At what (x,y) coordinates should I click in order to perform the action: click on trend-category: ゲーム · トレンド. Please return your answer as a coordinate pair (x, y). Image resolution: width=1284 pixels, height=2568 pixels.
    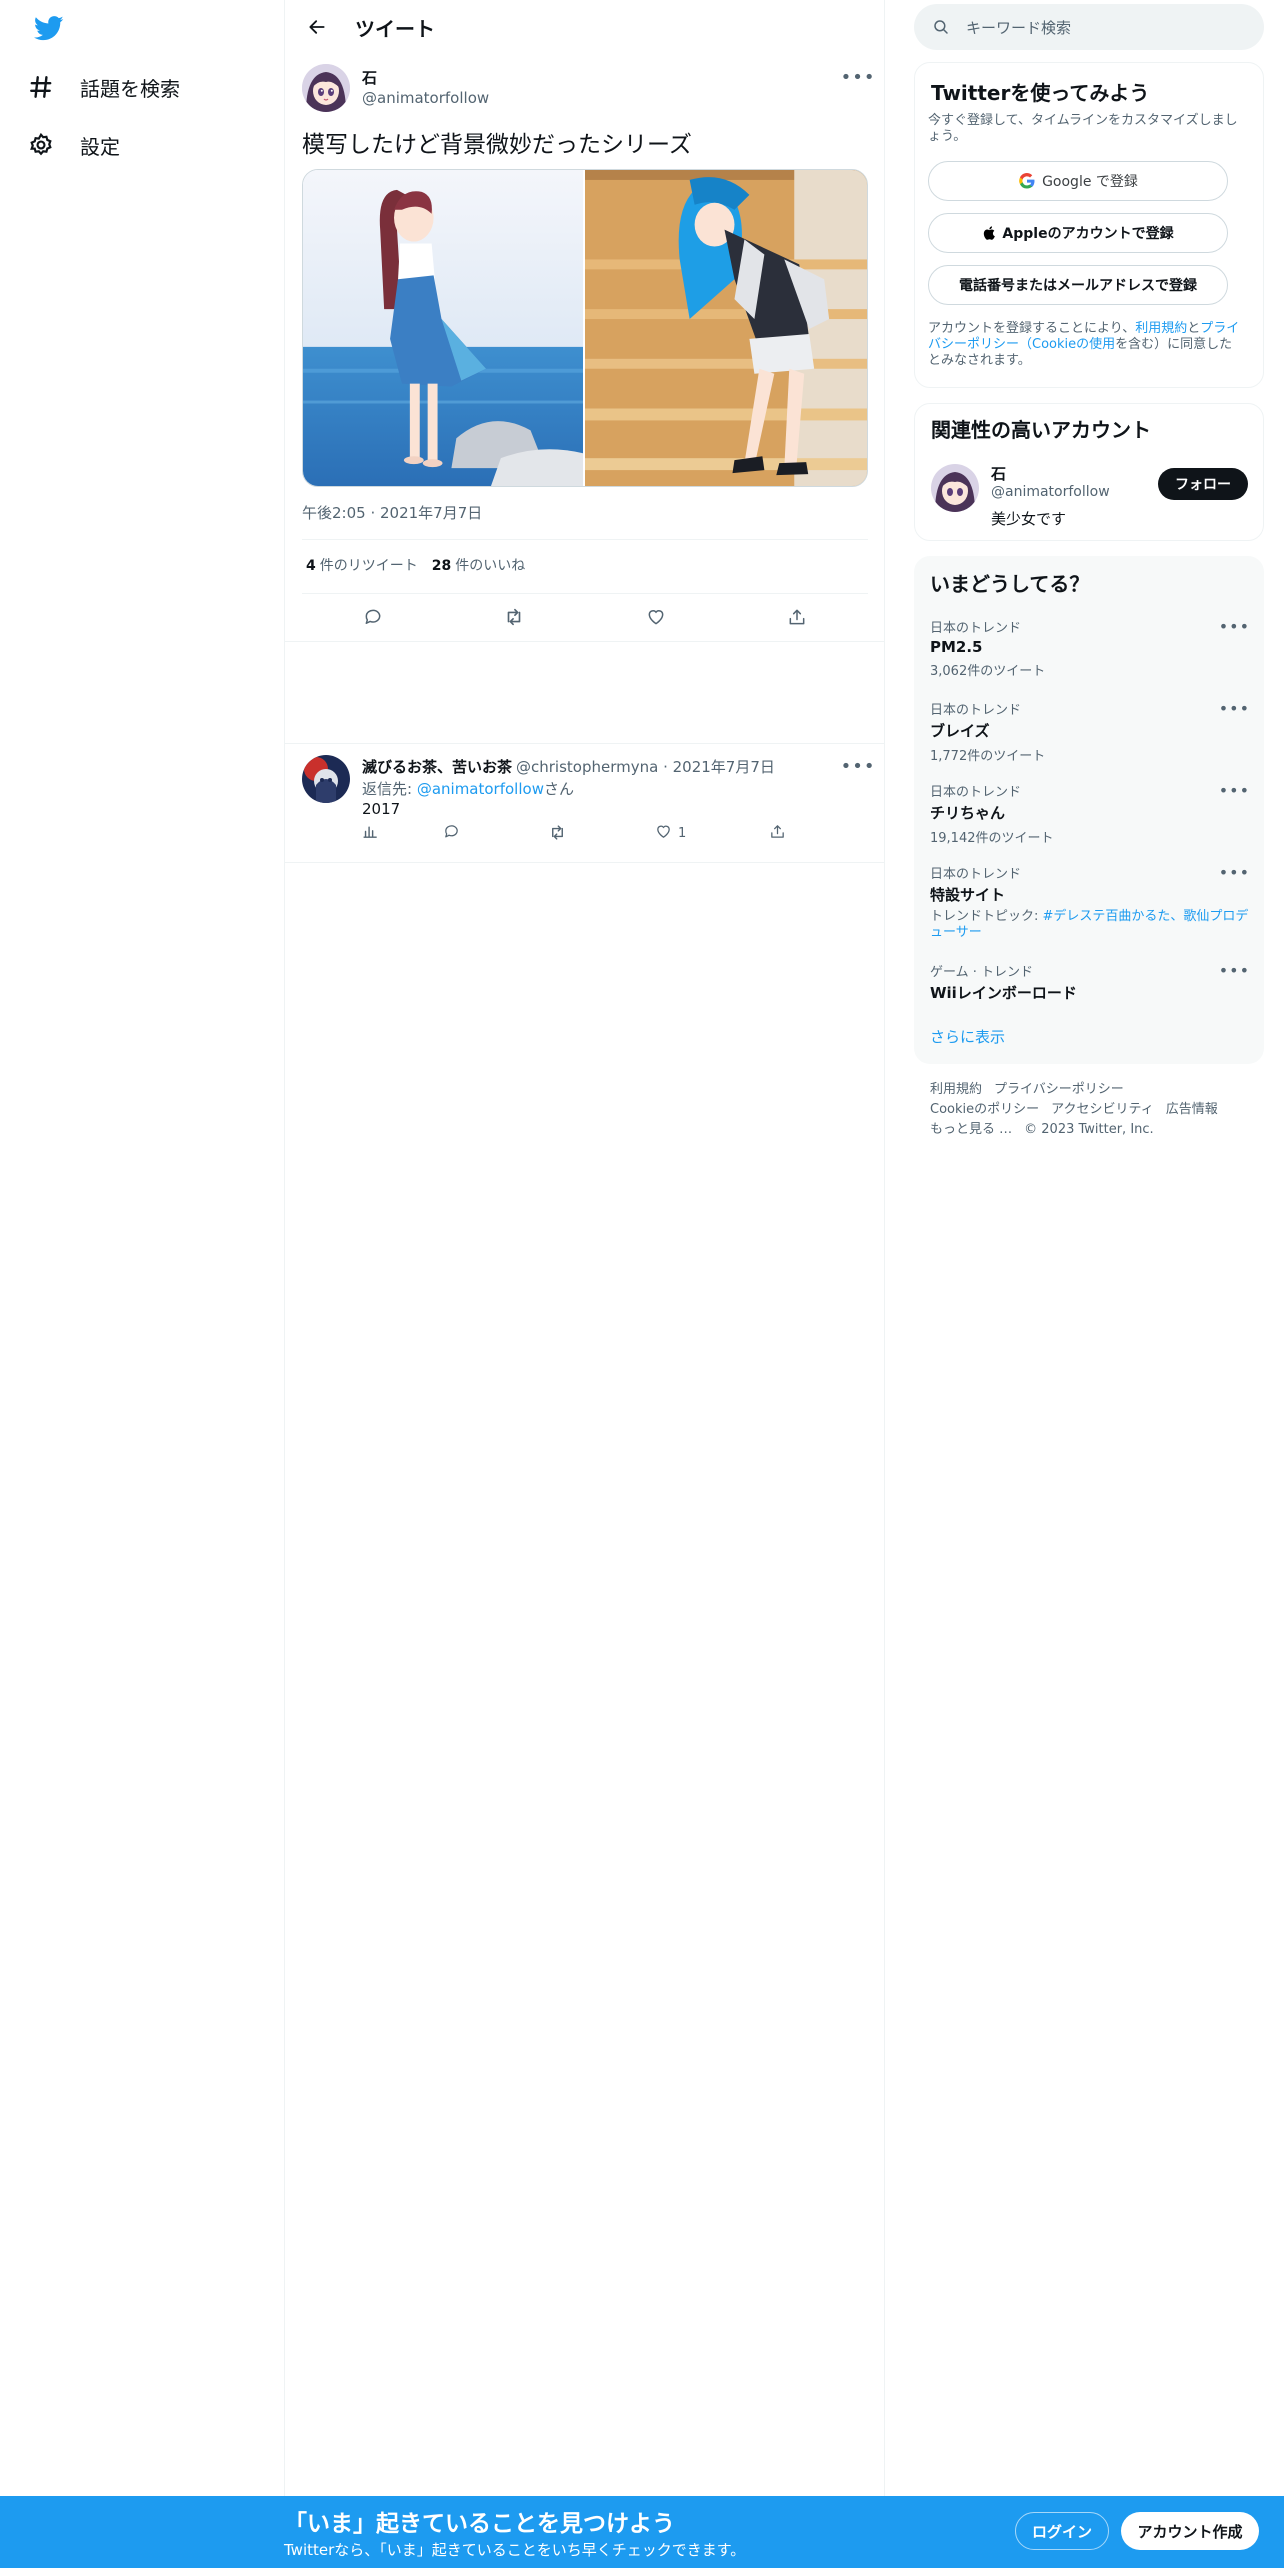
    Looking at the image, I should click on (982, 972).